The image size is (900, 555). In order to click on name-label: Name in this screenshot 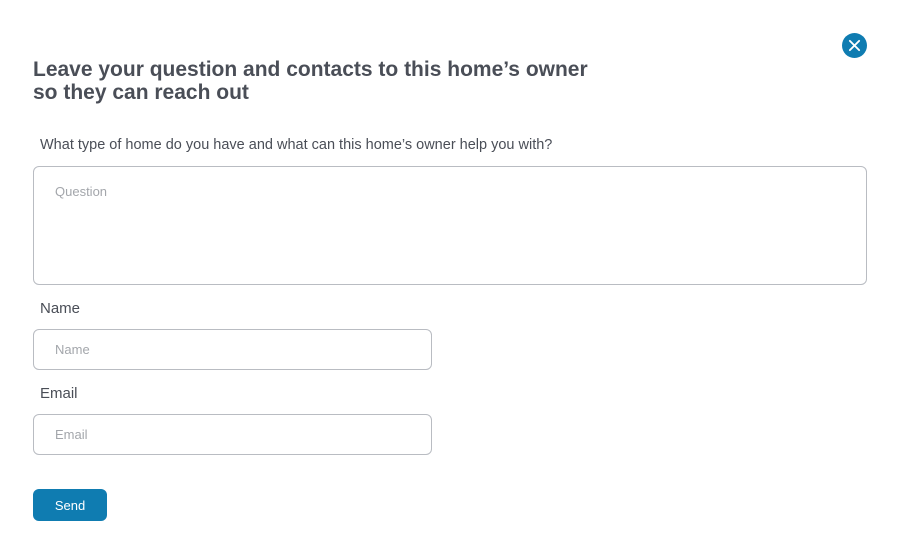, I will do `click(60, 308)`.